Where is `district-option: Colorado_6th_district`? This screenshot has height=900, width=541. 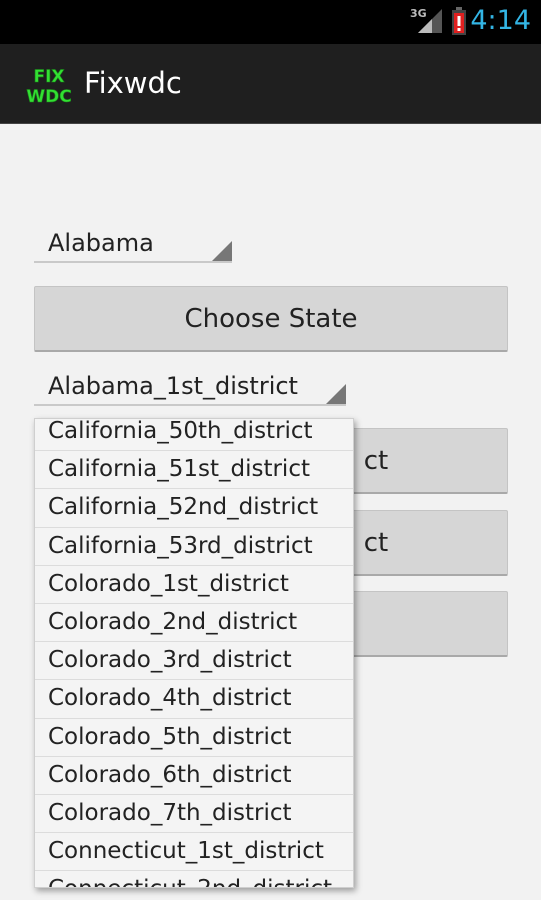
district-option: Colorado_6th_district is located at coordinates (194, 775).